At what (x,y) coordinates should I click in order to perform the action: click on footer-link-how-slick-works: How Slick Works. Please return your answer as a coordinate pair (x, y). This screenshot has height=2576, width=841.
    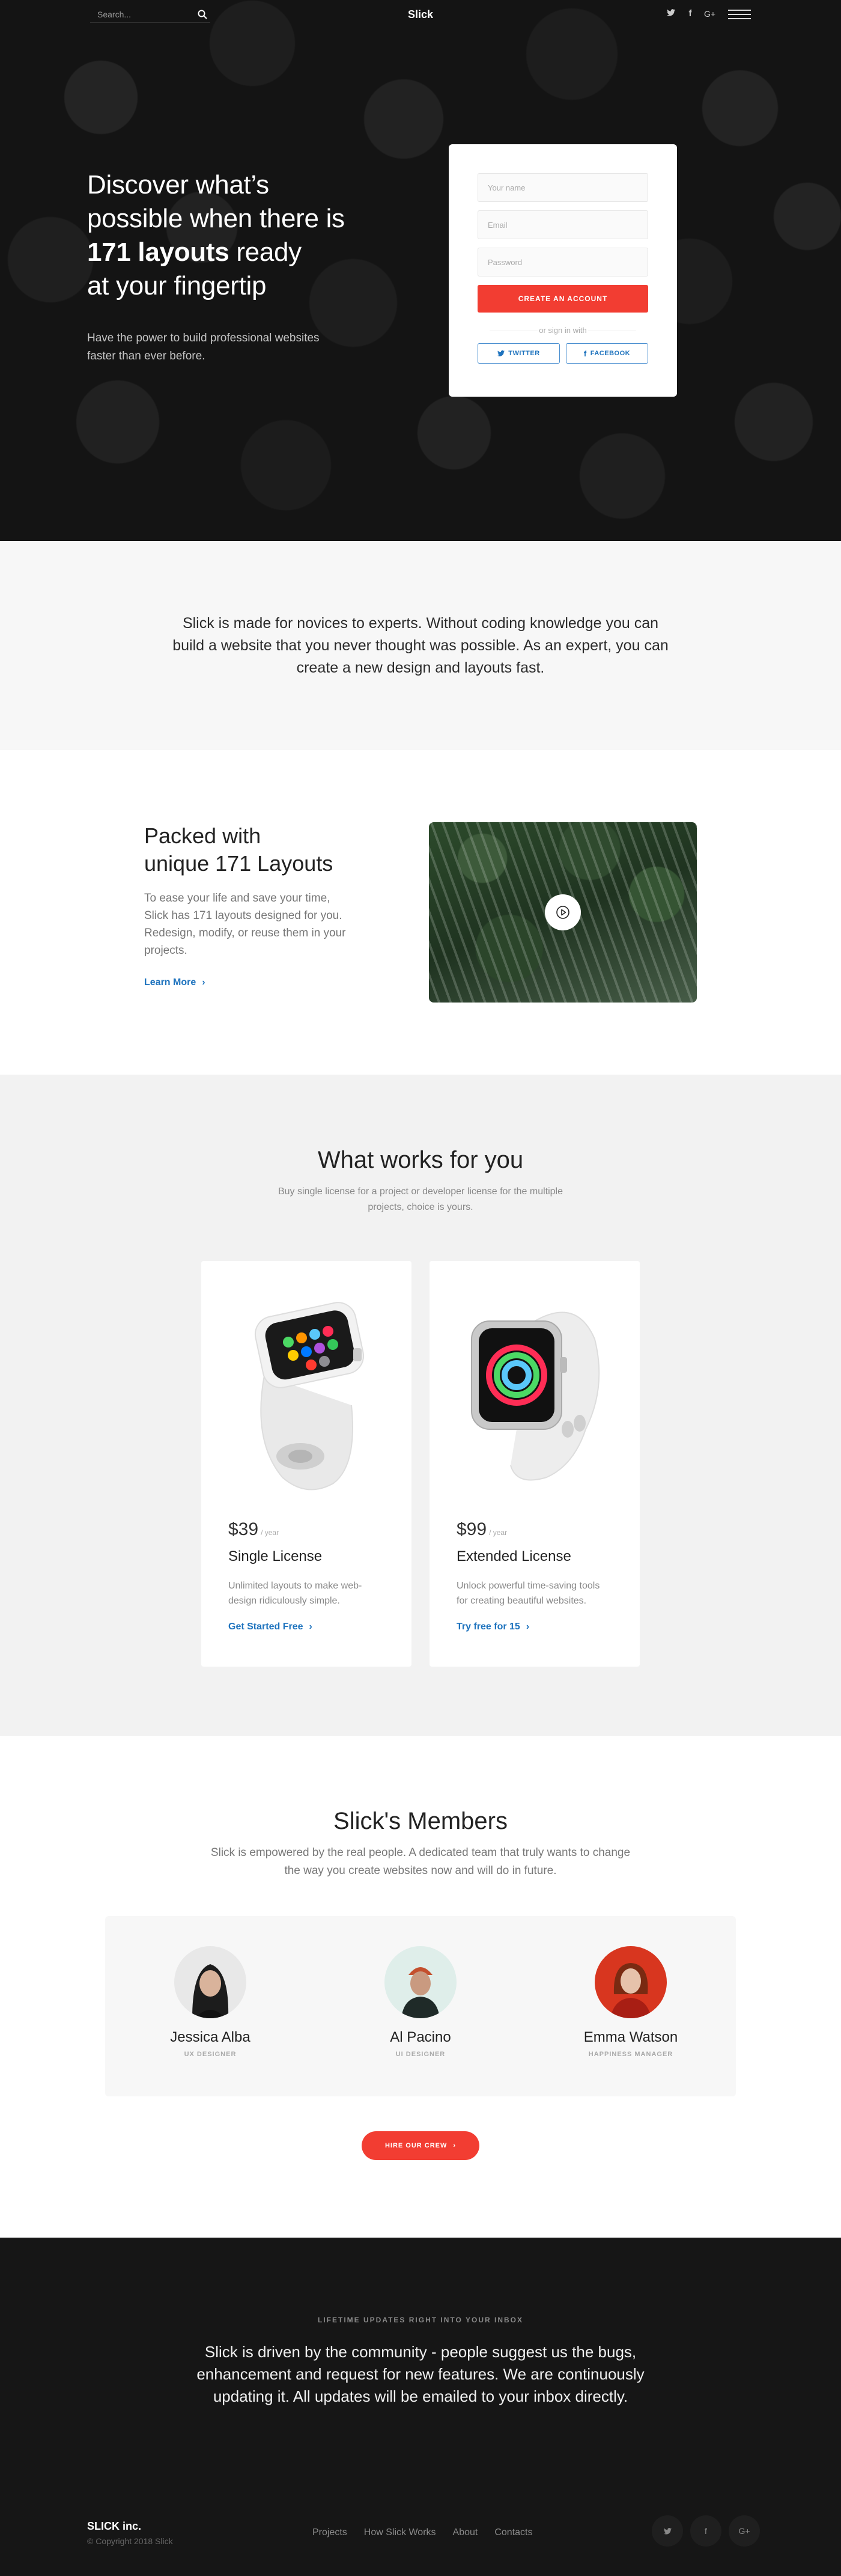
    Looking at the image, I should click on (400, 2532).